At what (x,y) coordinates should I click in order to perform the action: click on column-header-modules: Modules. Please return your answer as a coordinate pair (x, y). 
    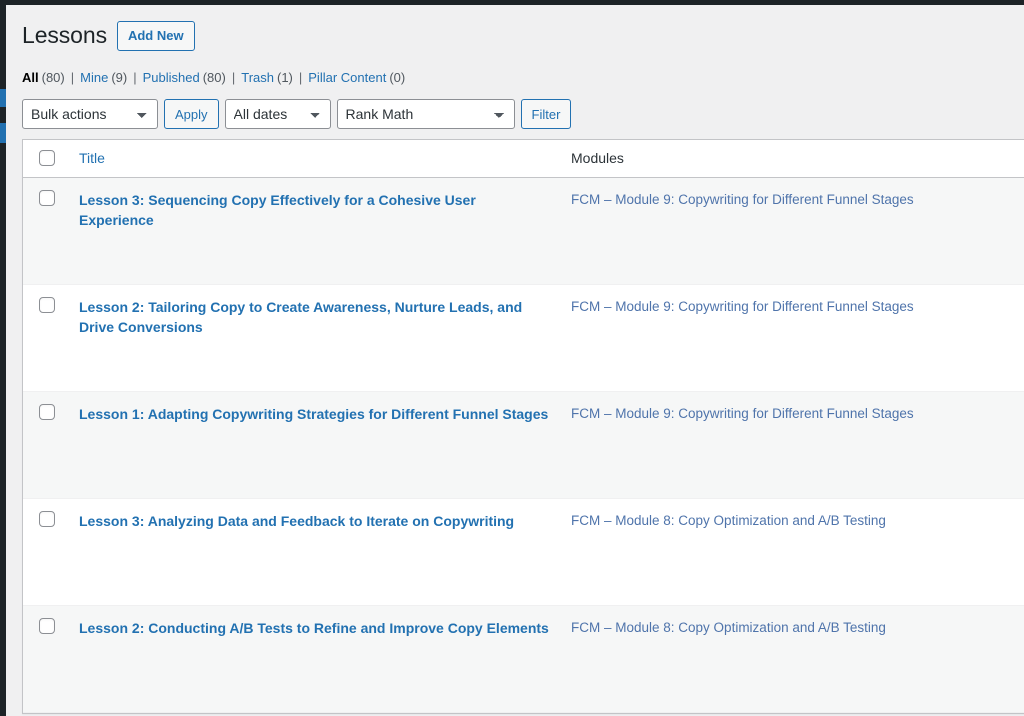
    Looking at the image, I should click on (792, 159).